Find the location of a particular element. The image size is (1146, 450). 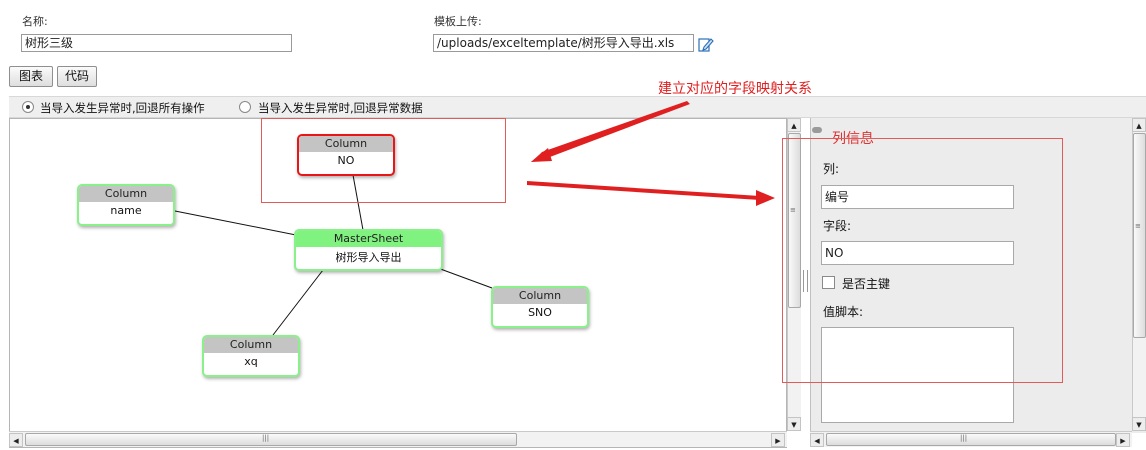

arrow-to-panel-icon is located at coordinates (643, 190).